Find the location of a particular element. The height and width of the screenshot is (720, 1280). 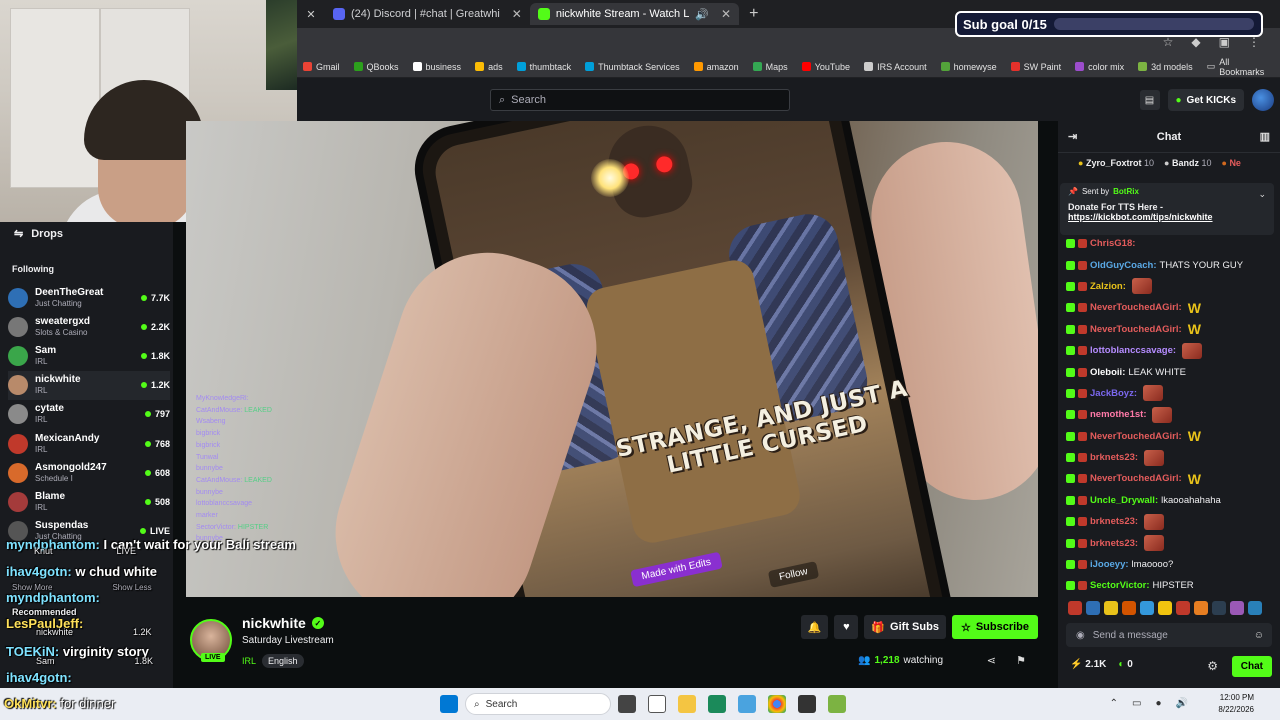

emoji-icon: ☺ is located at coordinates (1259, 635).